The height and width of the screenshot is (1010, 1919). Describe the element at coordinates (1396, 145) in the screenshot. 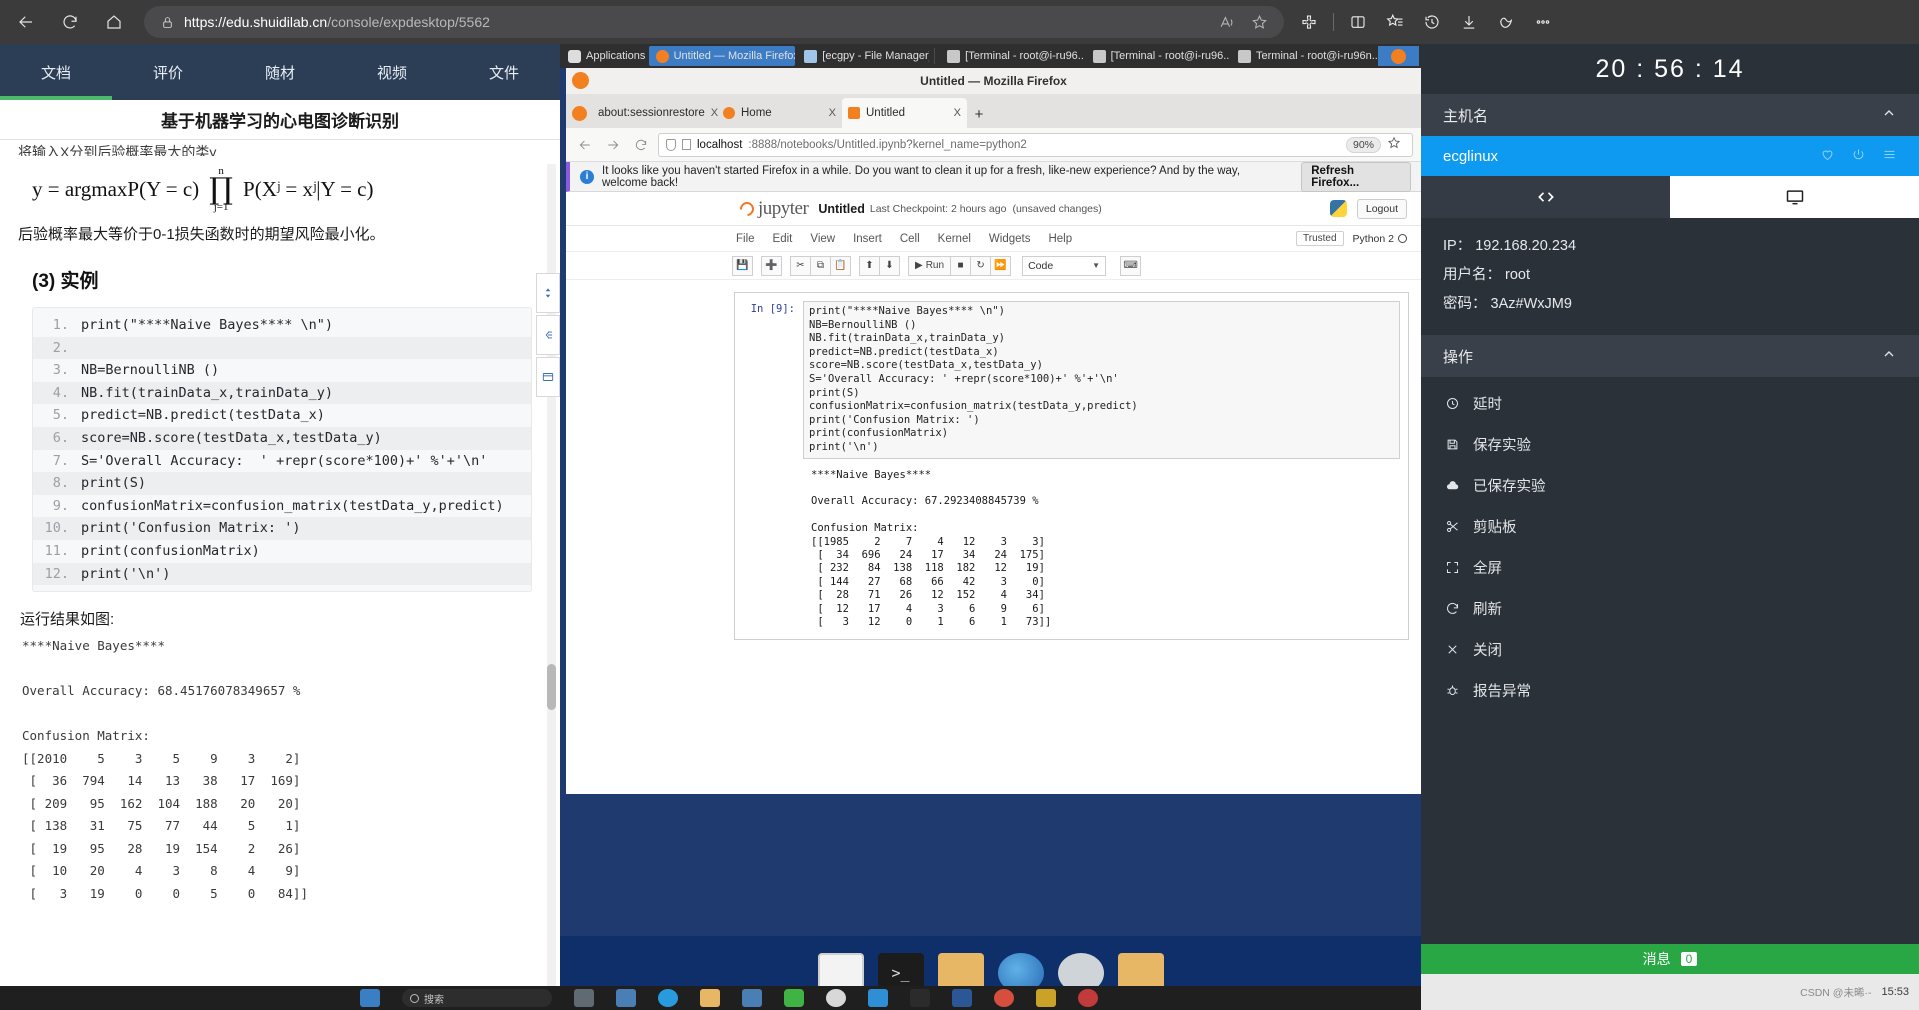

I see `bookmark-star-icon` at that location.